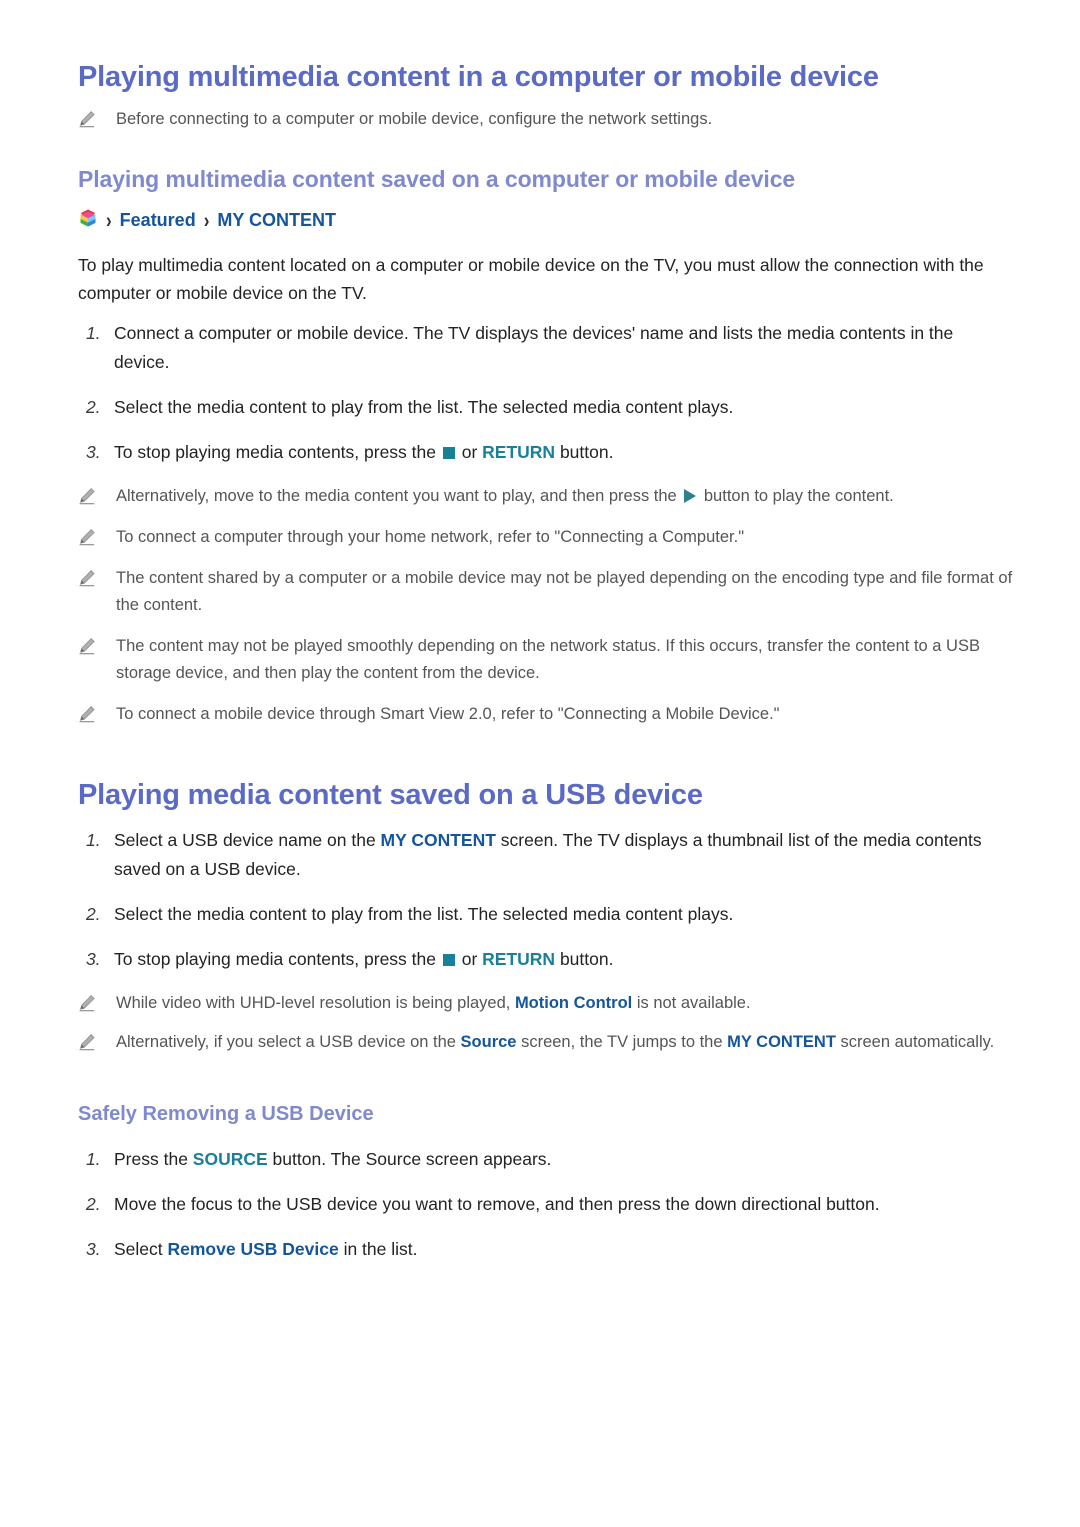 The image size is (1080, 1527). Describe the element at coordinates (488, 1042) in the screenshot. I see `menu-item-label: Source` at that location.